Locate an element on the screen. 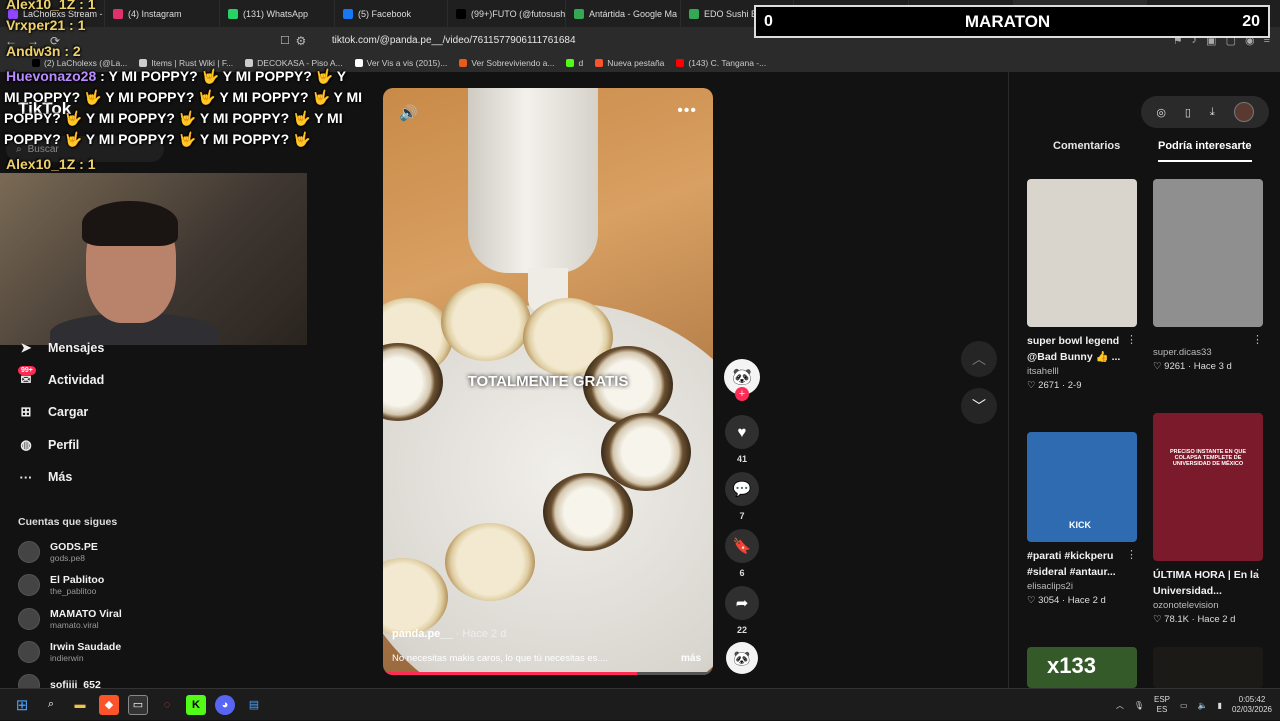 Image resolution: width=1280 pixels, height=721 pixels. tab-podria-interesarte: Podría interesarte is located at coordinates (1205, 151).